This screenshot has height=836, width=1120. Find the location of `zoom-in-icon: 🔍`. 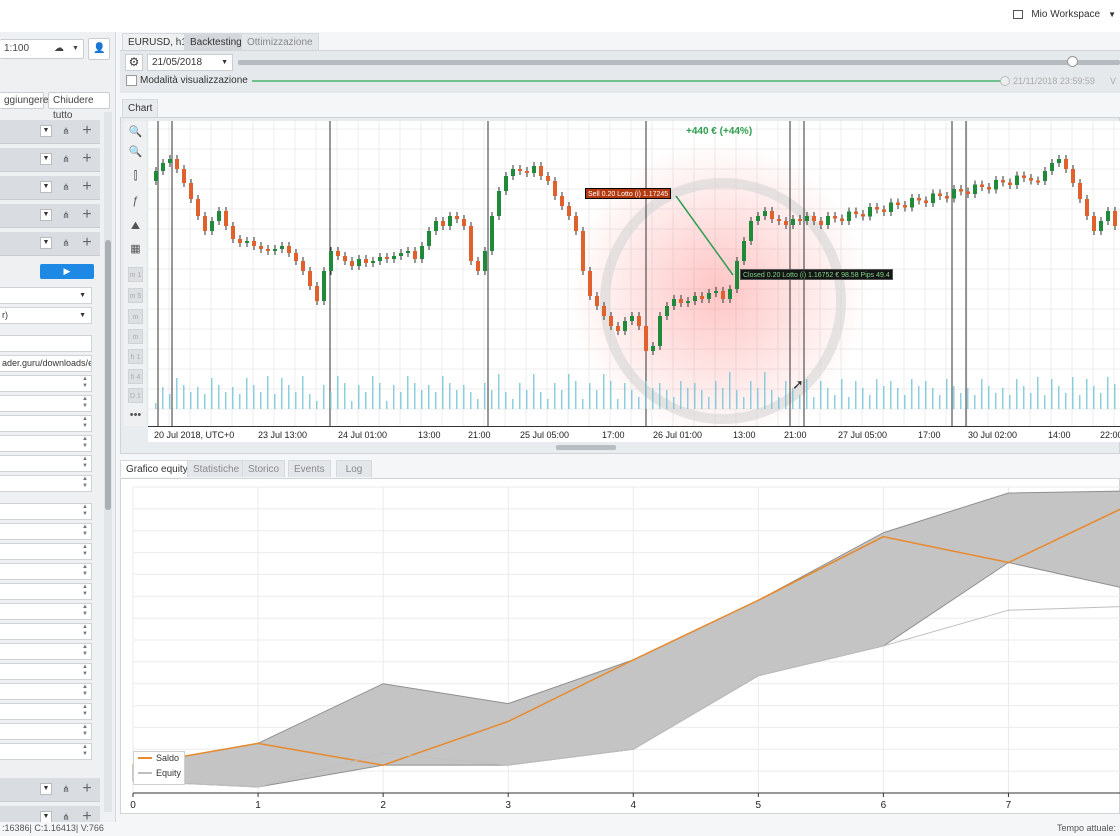

zoom-in-icon: 🔍 is located at coordinates (135, 132).